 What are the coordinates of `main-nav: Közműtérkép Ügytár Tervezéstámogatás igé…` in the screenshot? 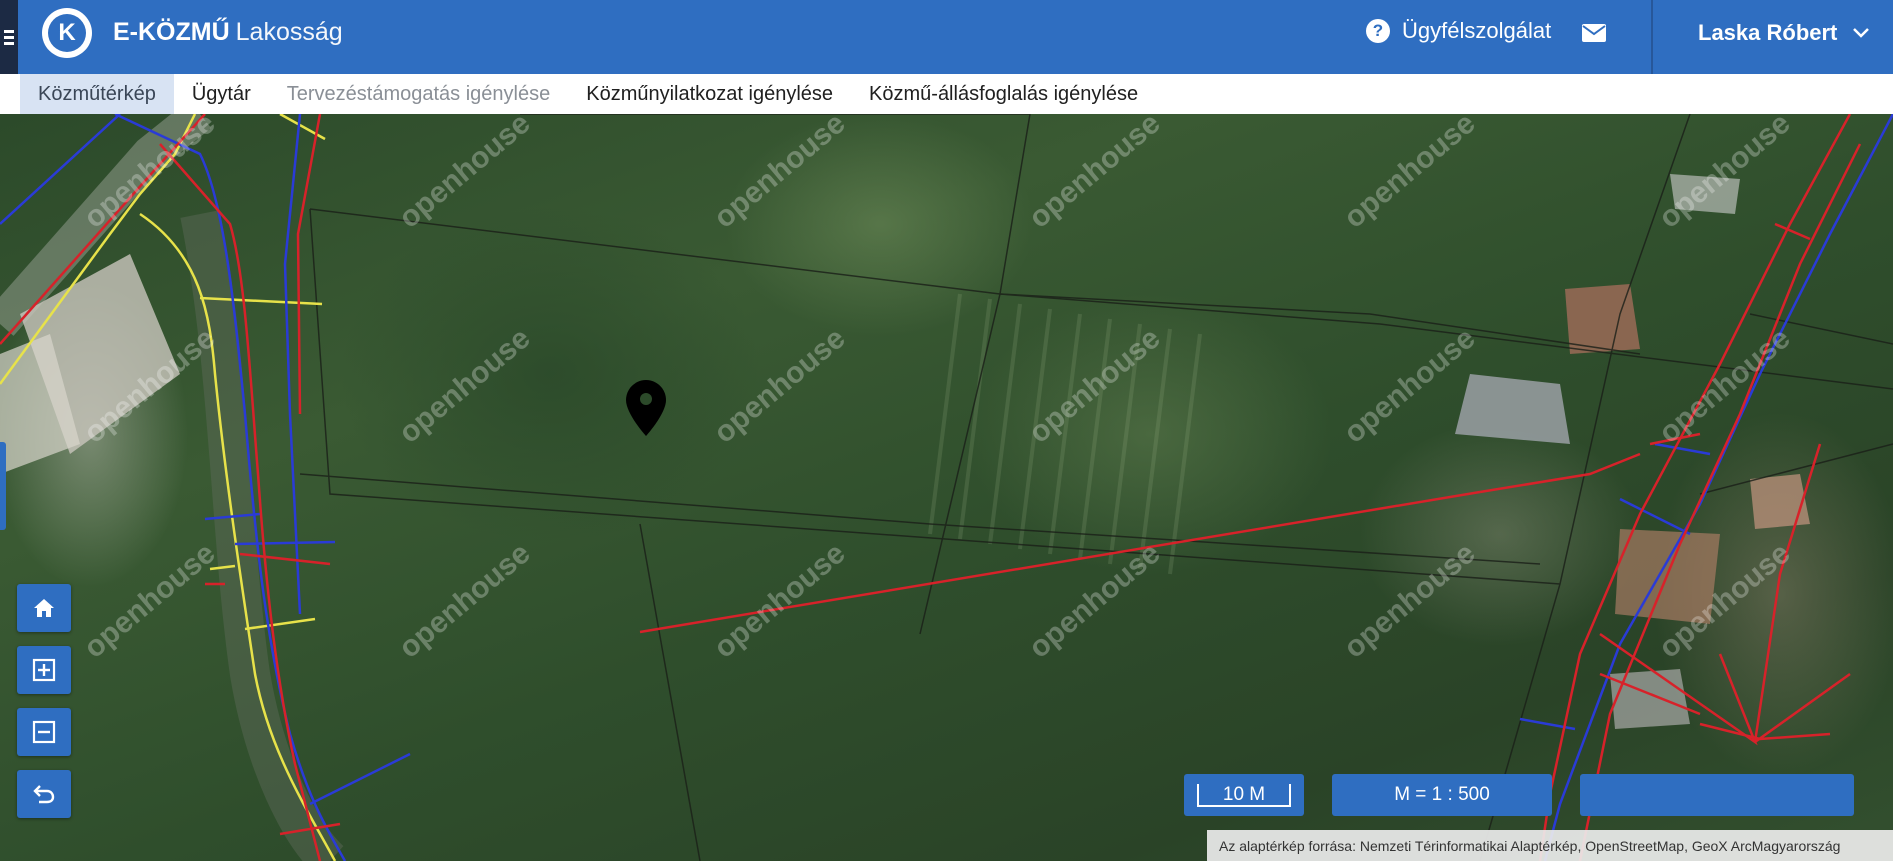 It's located at (946, 94).